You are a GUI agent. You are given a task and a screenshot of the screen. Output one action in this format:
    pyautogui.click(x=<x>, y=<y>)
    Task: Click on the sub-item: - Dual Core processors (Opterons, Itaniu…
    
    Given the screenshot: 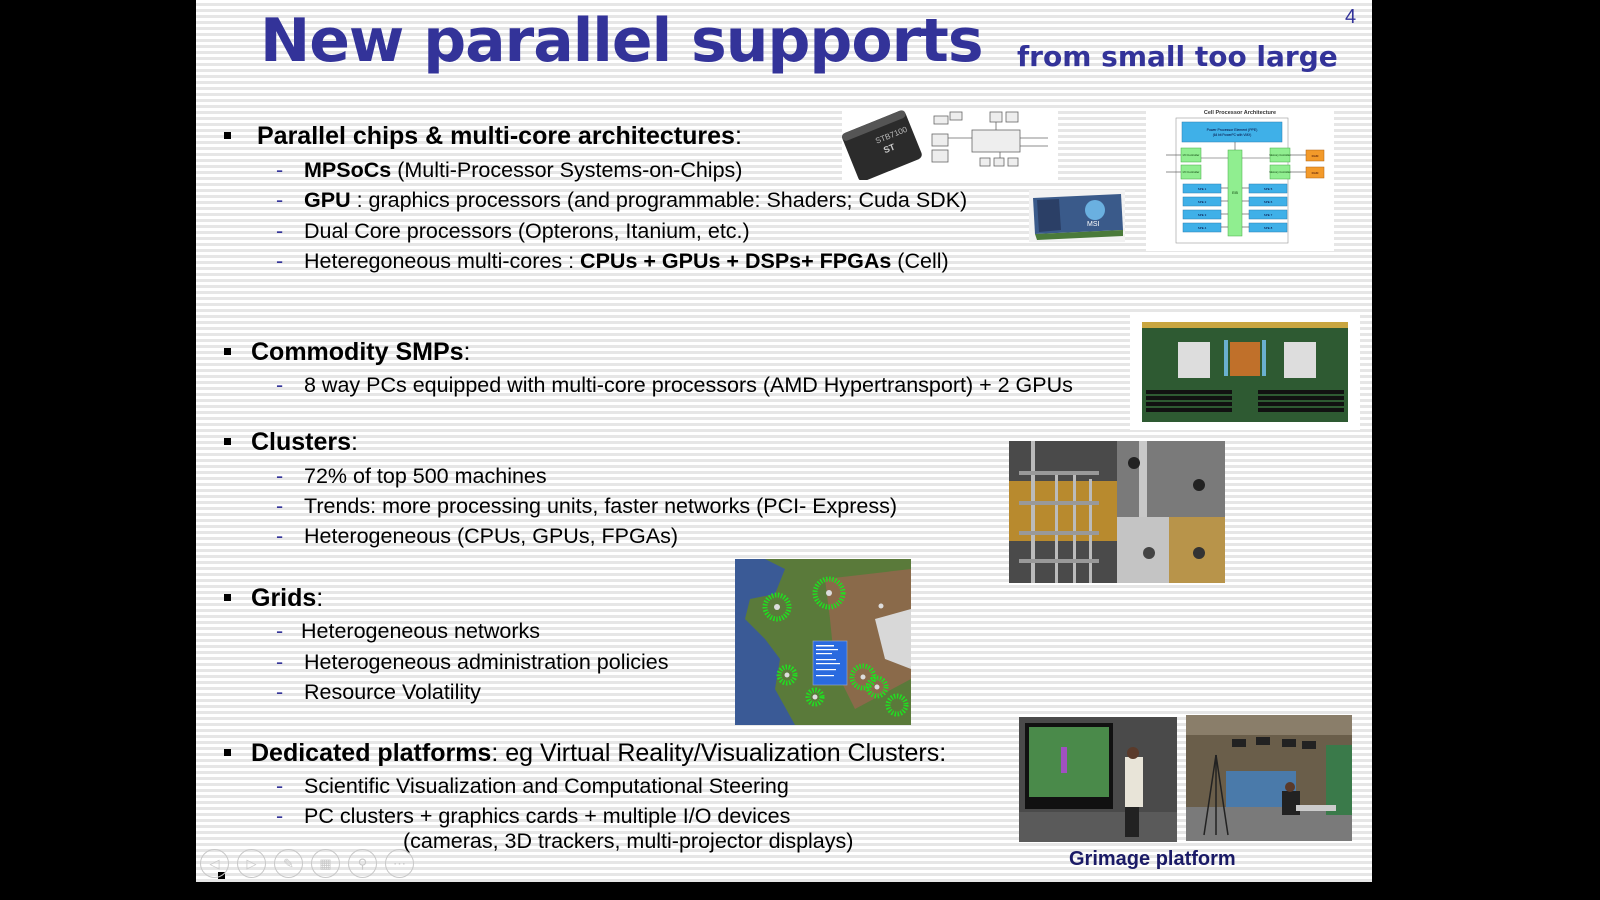 What is the action you would take?
    pyautogui.click(x=513, y=231)
    